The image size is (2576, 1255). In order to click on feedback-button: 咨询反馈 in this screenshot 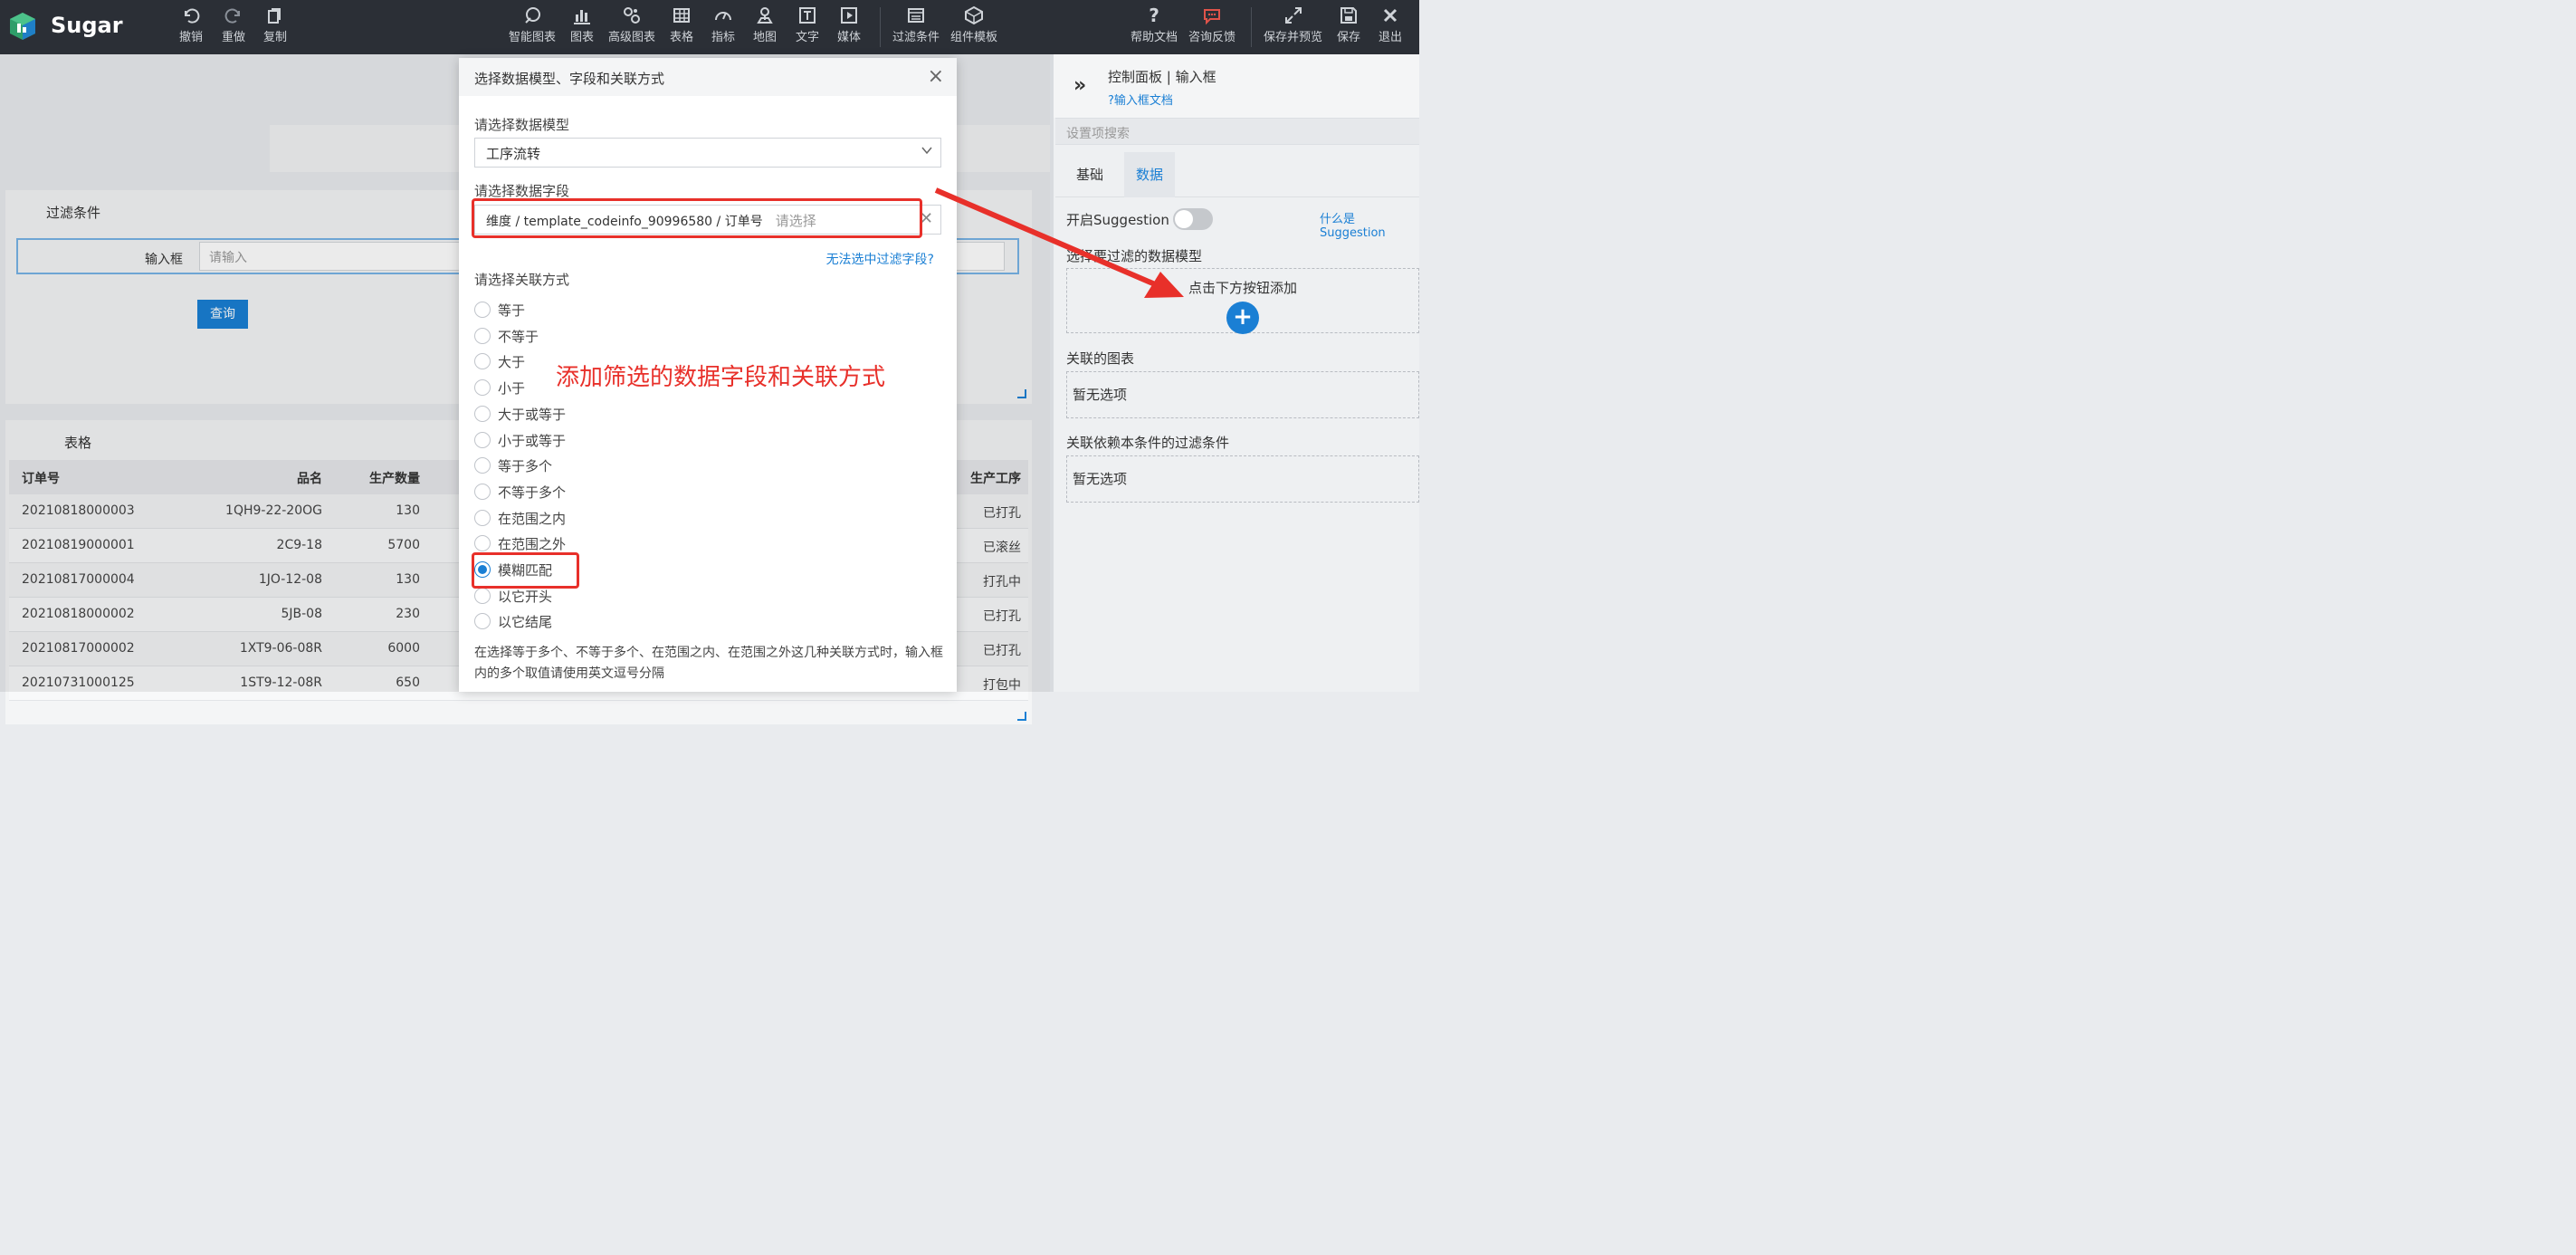, I will do `click(1212, 24)`.